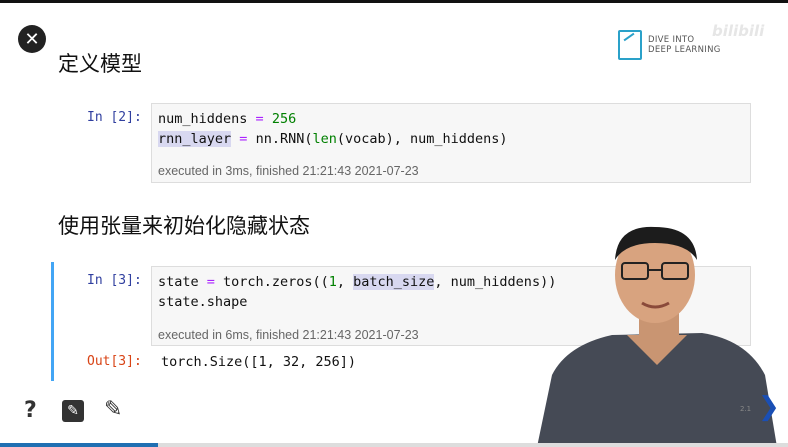  What do you see at coordinates (671, 40) in the screenshot?
I see `logo-line-1: DIVE INTO` at bounding box center [671, 40].